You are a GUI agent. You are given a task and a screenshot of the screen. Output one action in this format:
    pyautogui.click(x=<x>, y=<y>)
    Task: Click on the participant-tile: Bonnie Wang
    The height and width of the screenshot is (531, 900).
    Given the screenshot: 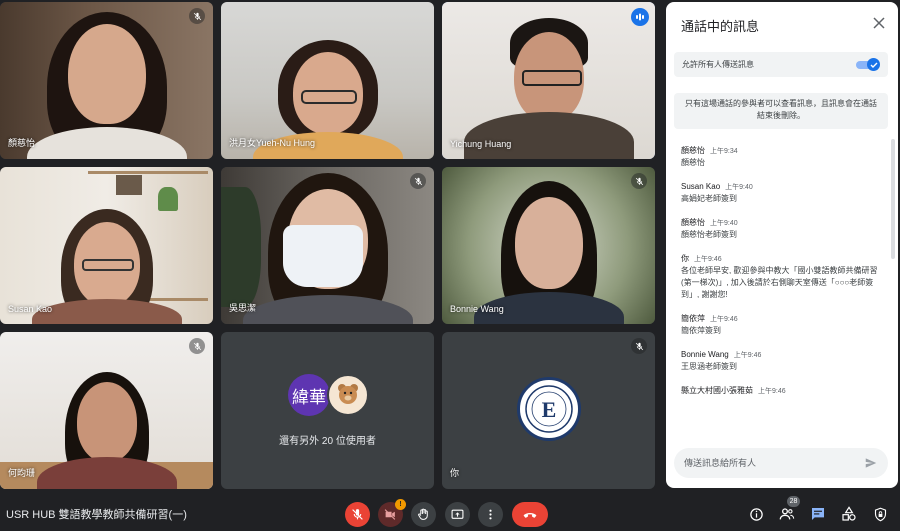 What is the action you would take?
    pyautogui.click(x=548, y=245)
    